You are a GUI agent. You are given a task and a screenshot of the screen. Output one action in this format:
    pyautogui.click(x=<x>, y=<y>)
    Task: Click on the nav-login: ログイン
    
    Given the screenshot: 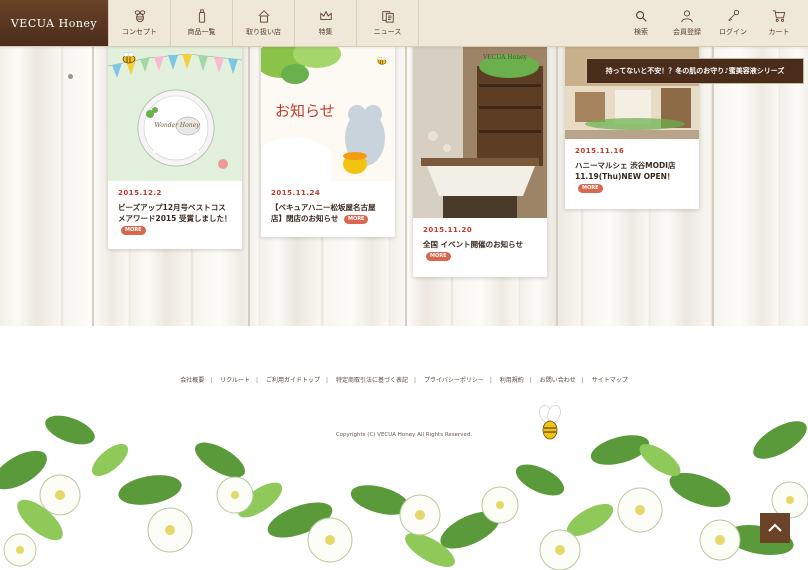 What is the action you would take?
    pyautogui.click(x=733, y=23)
    